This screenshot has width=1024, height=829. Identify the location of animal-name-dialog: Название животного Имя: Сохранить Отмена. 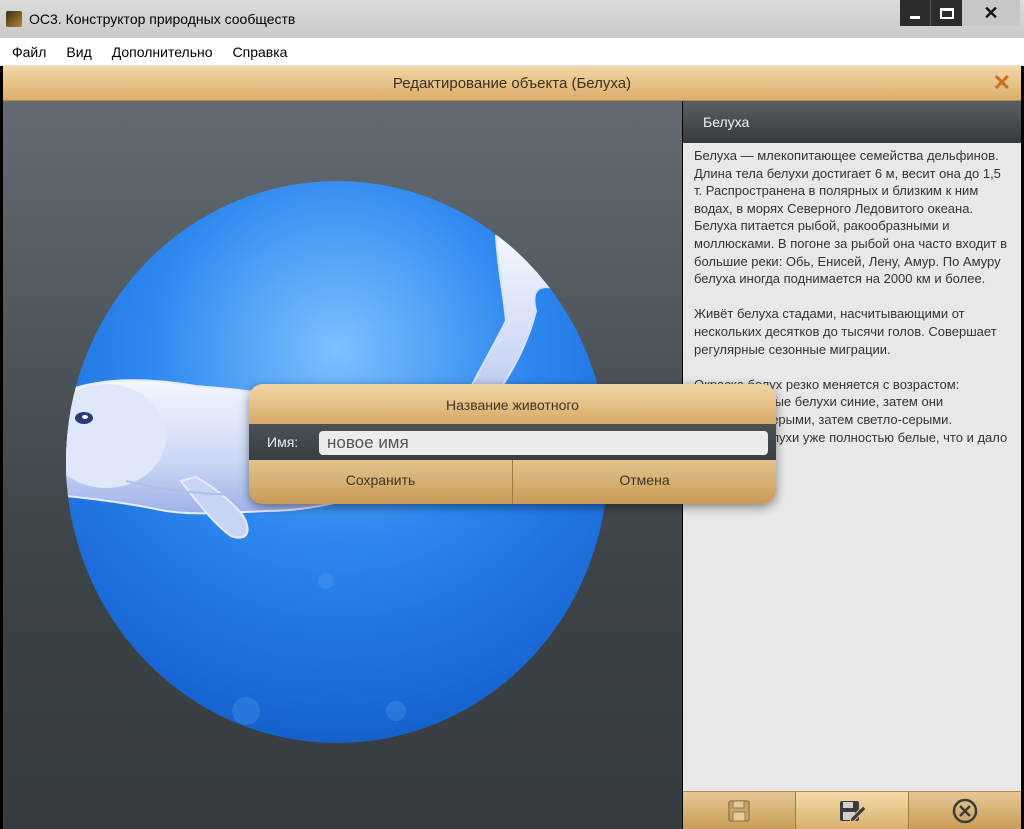
(512, 444).